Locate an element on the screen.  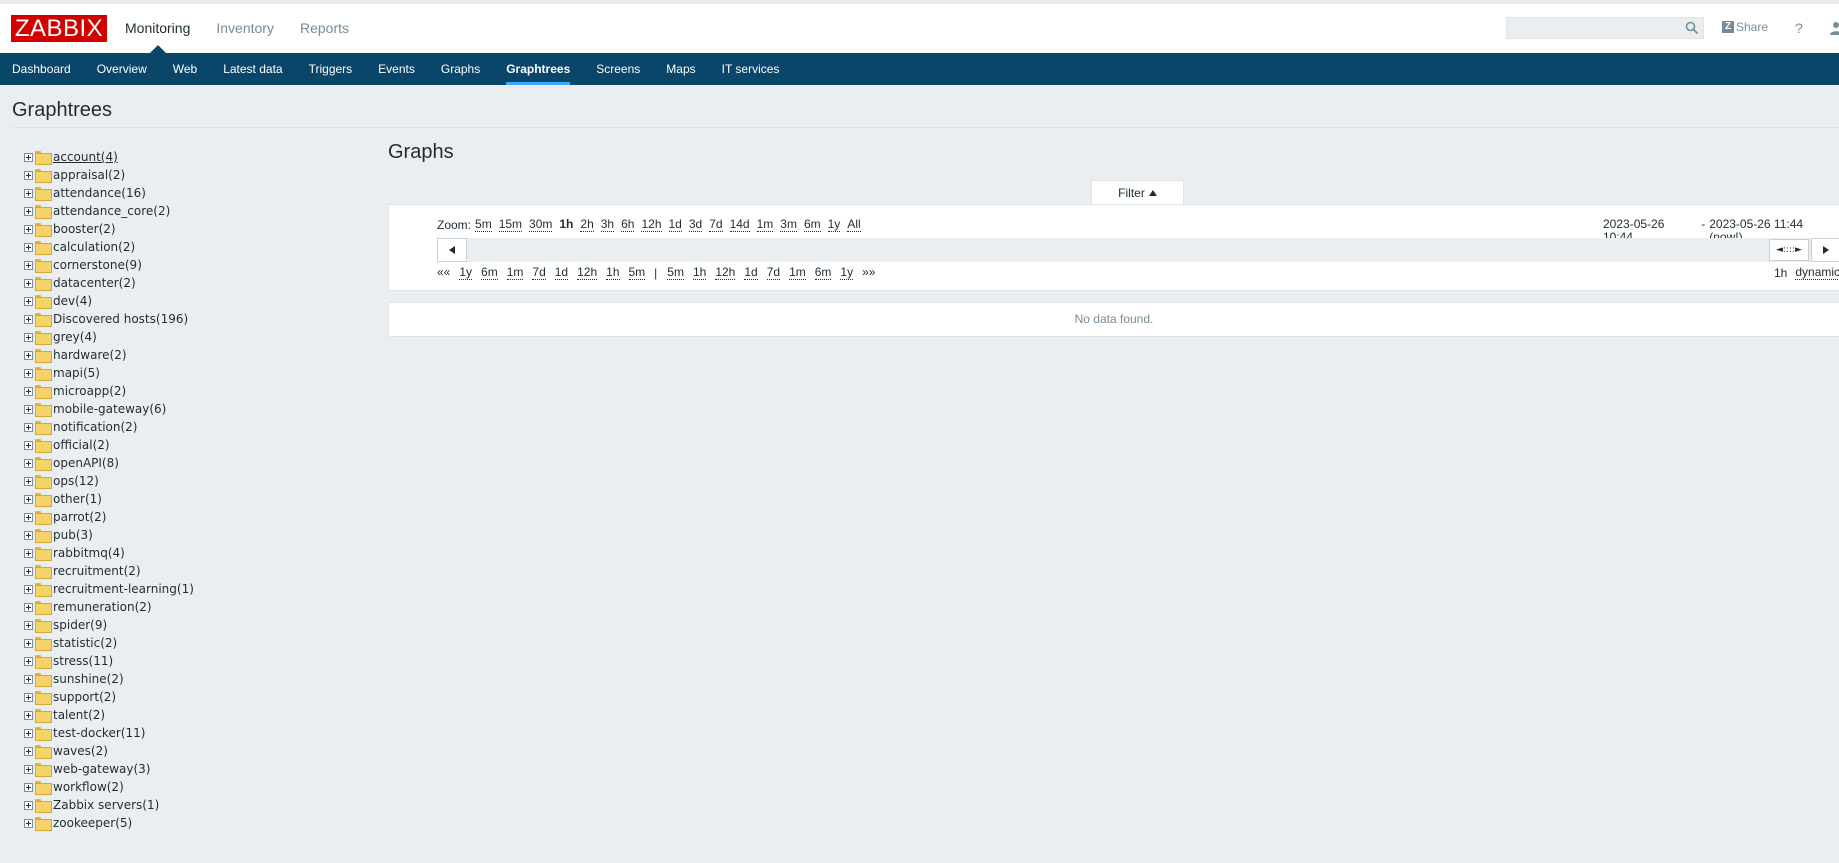
tree-node: mobile-gateway(6) is located at coordinates (109, 409).